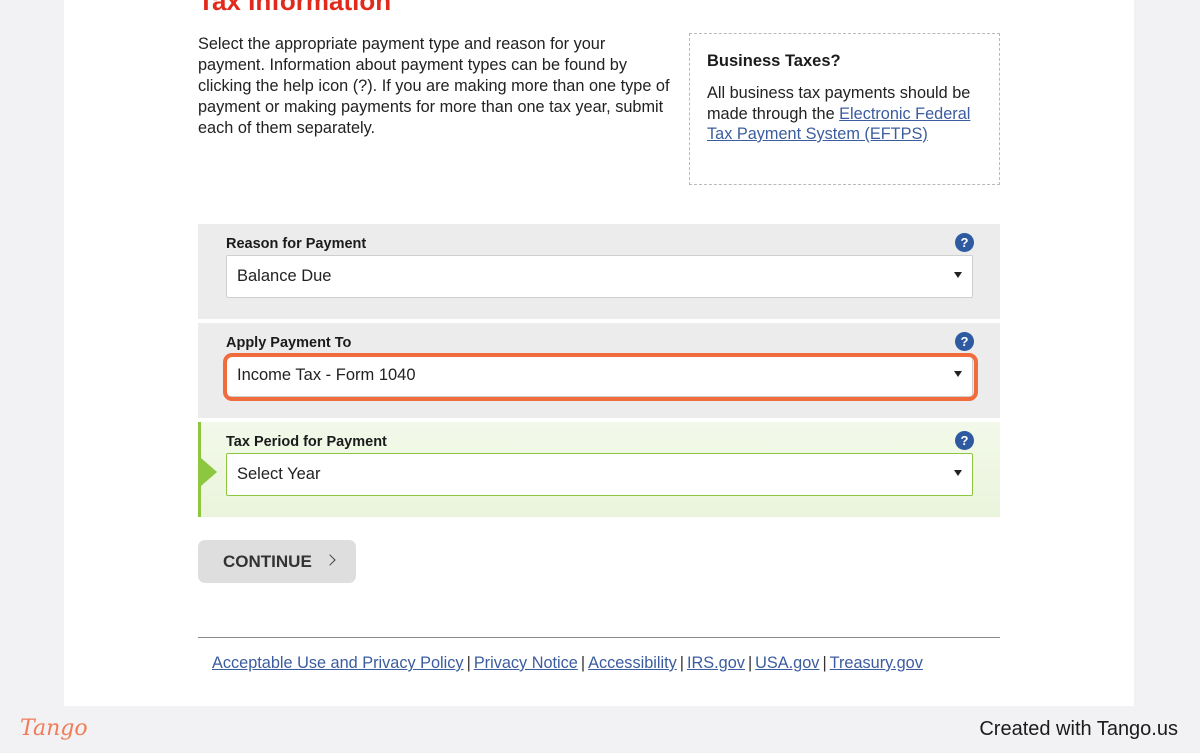  I want to click on active-step-arrow-icon, so click(209, 472).